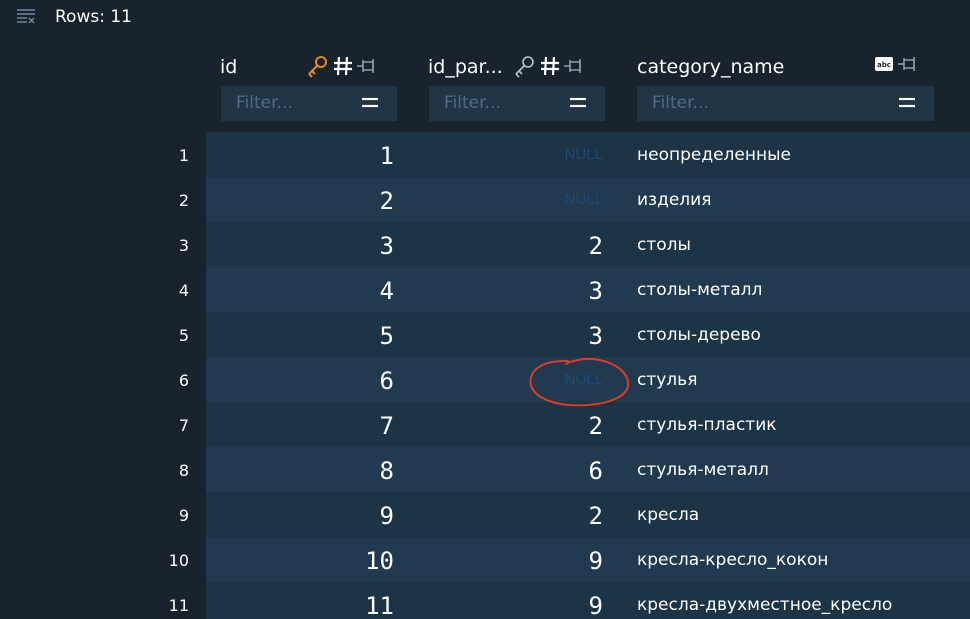  Describe the element at coordinates (26, 16) in the screenshot. I see `rows-filter-icon` at that location.